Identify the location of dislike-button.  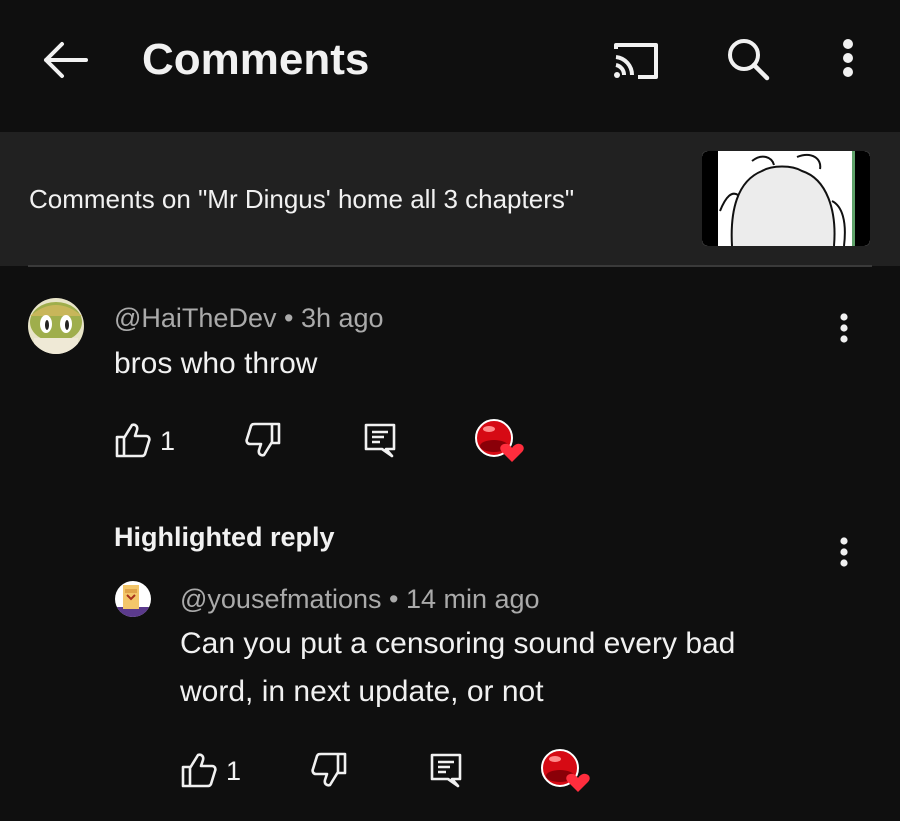
(263, 440).